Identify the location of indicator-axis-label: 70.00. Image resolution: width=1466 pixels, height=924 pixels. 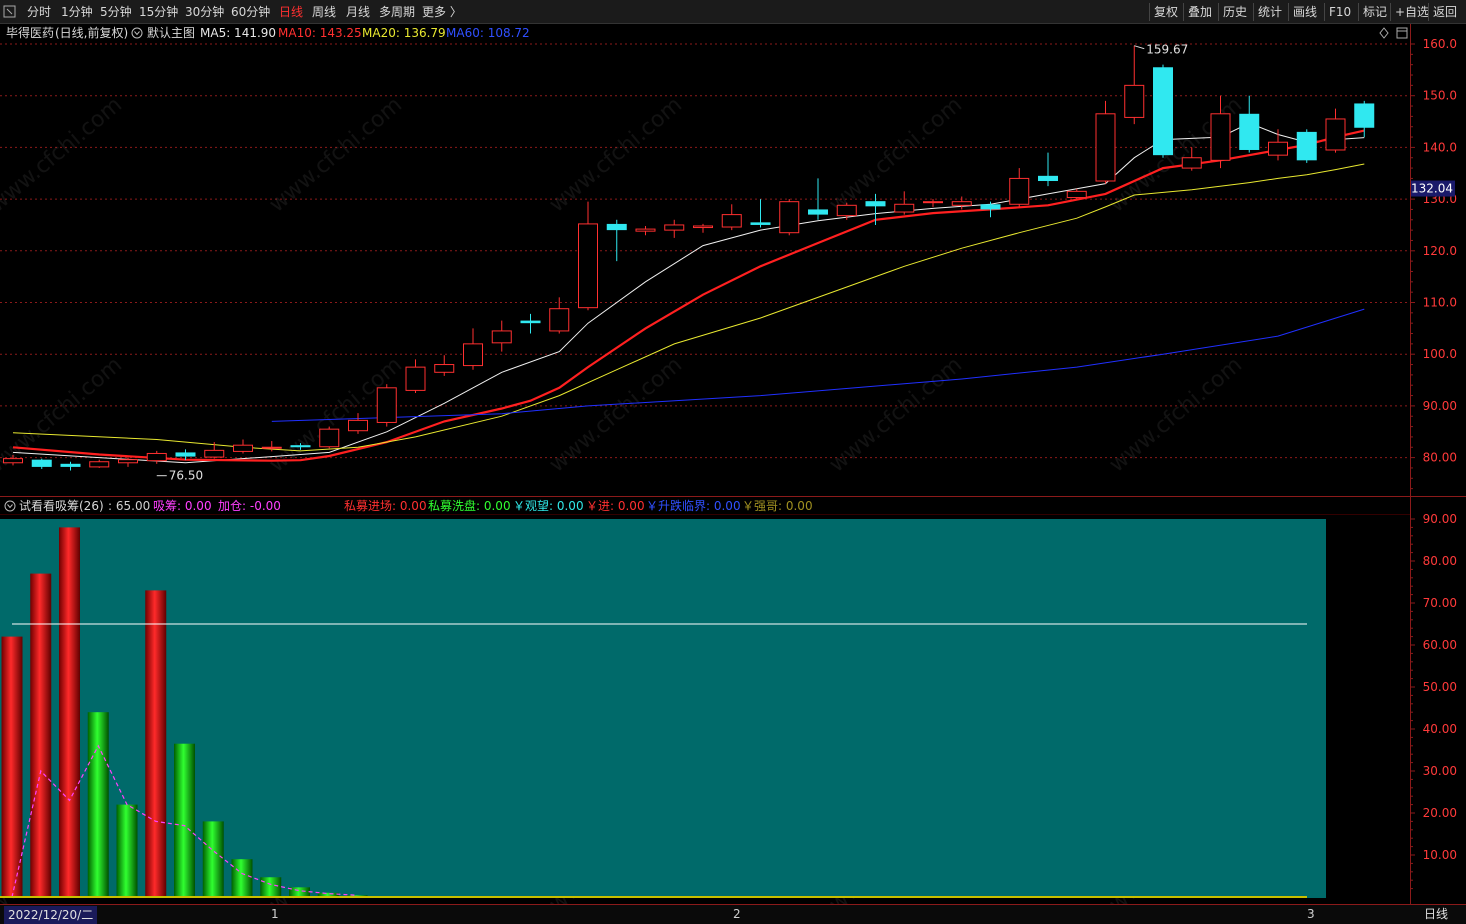
(1440, 603).